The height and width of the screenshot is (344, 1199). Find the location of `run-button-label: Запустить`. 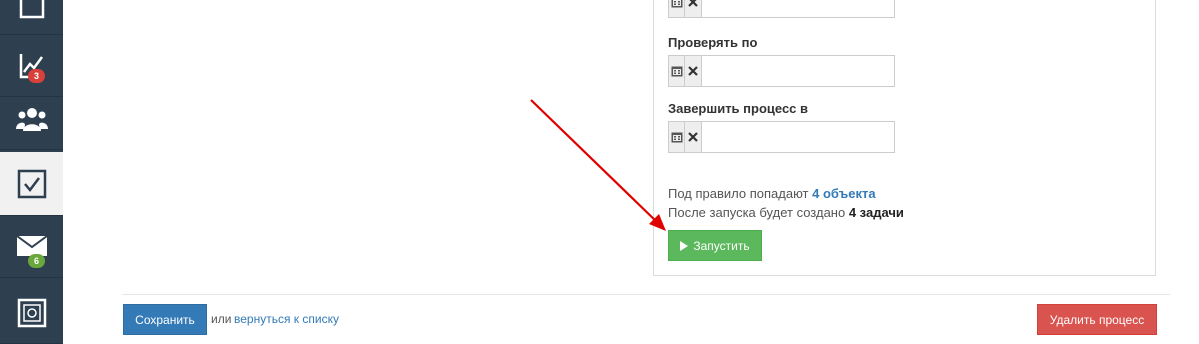

run-button-label: Запустить is located at coordinates (721, 245).